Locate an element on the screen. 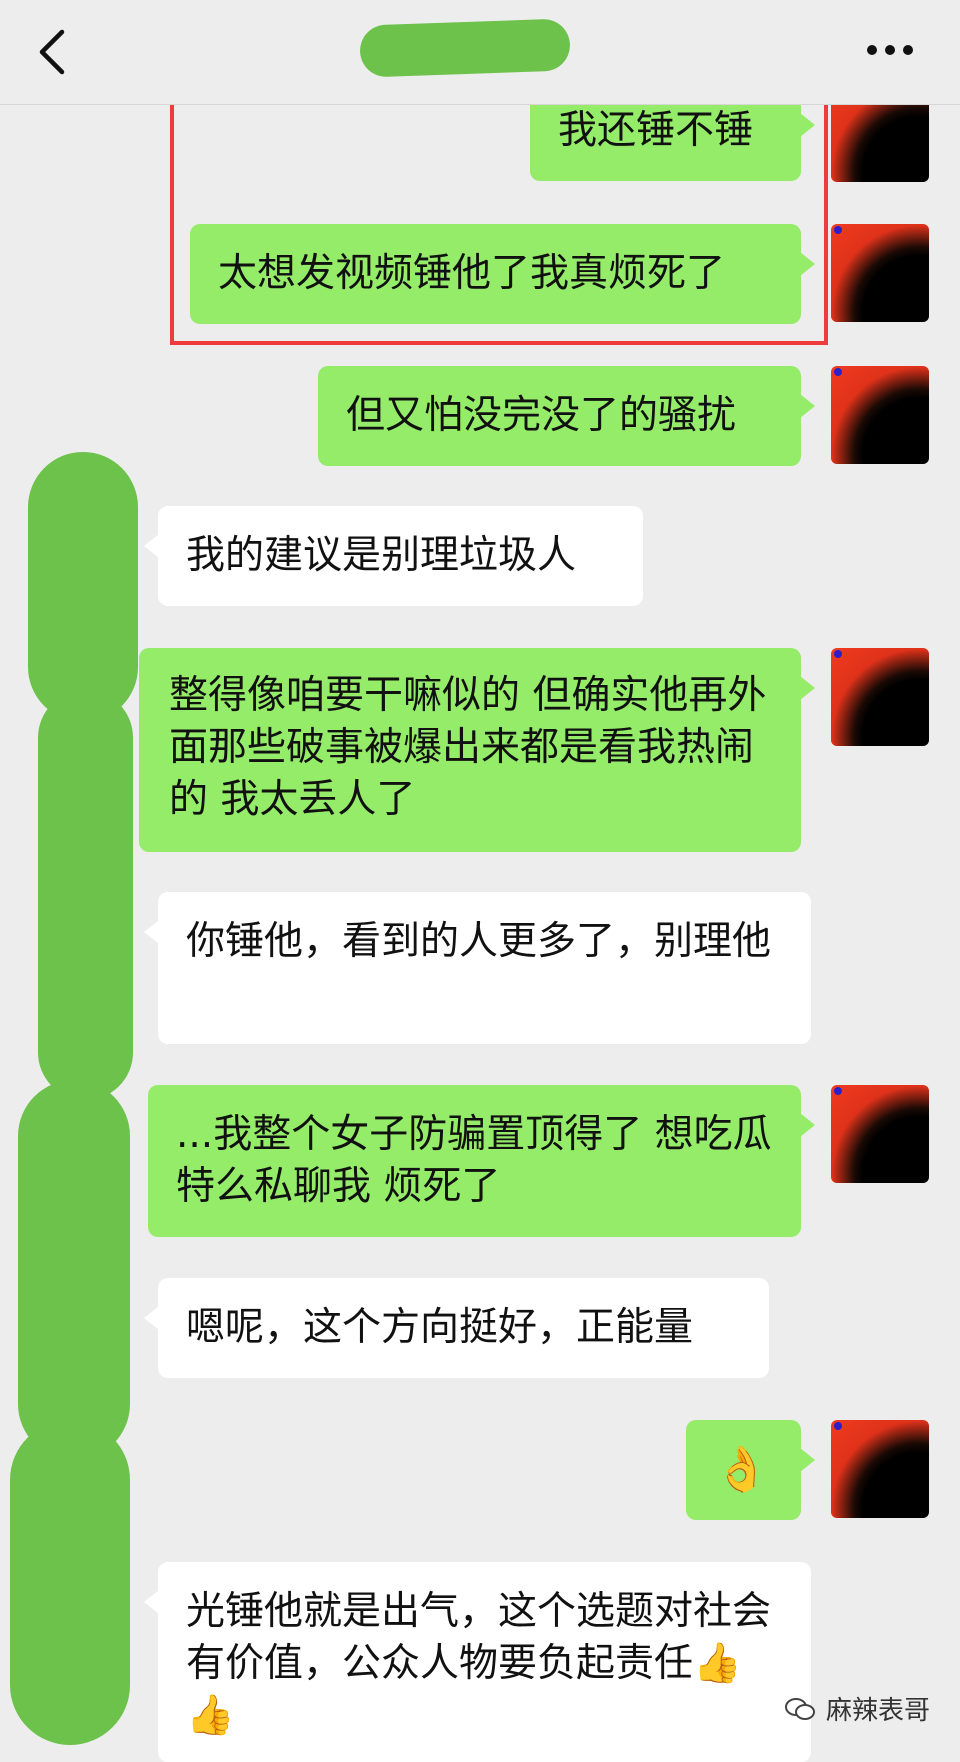 The image size is (960, 1762). watermark: 麻辣表哥 is located at coordinates (857, 1708).